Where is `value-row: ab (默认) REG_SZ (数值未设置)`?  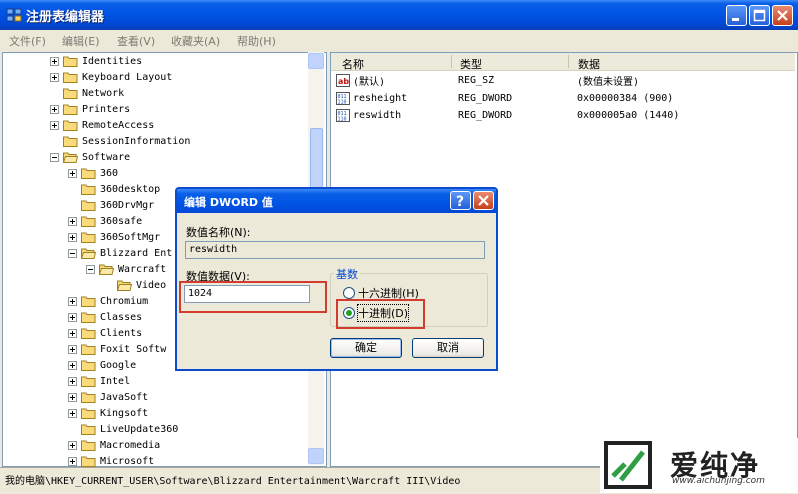 value-row: ab (默认) REG_SZ (数值未设置) is located at coordinates (563, 80).